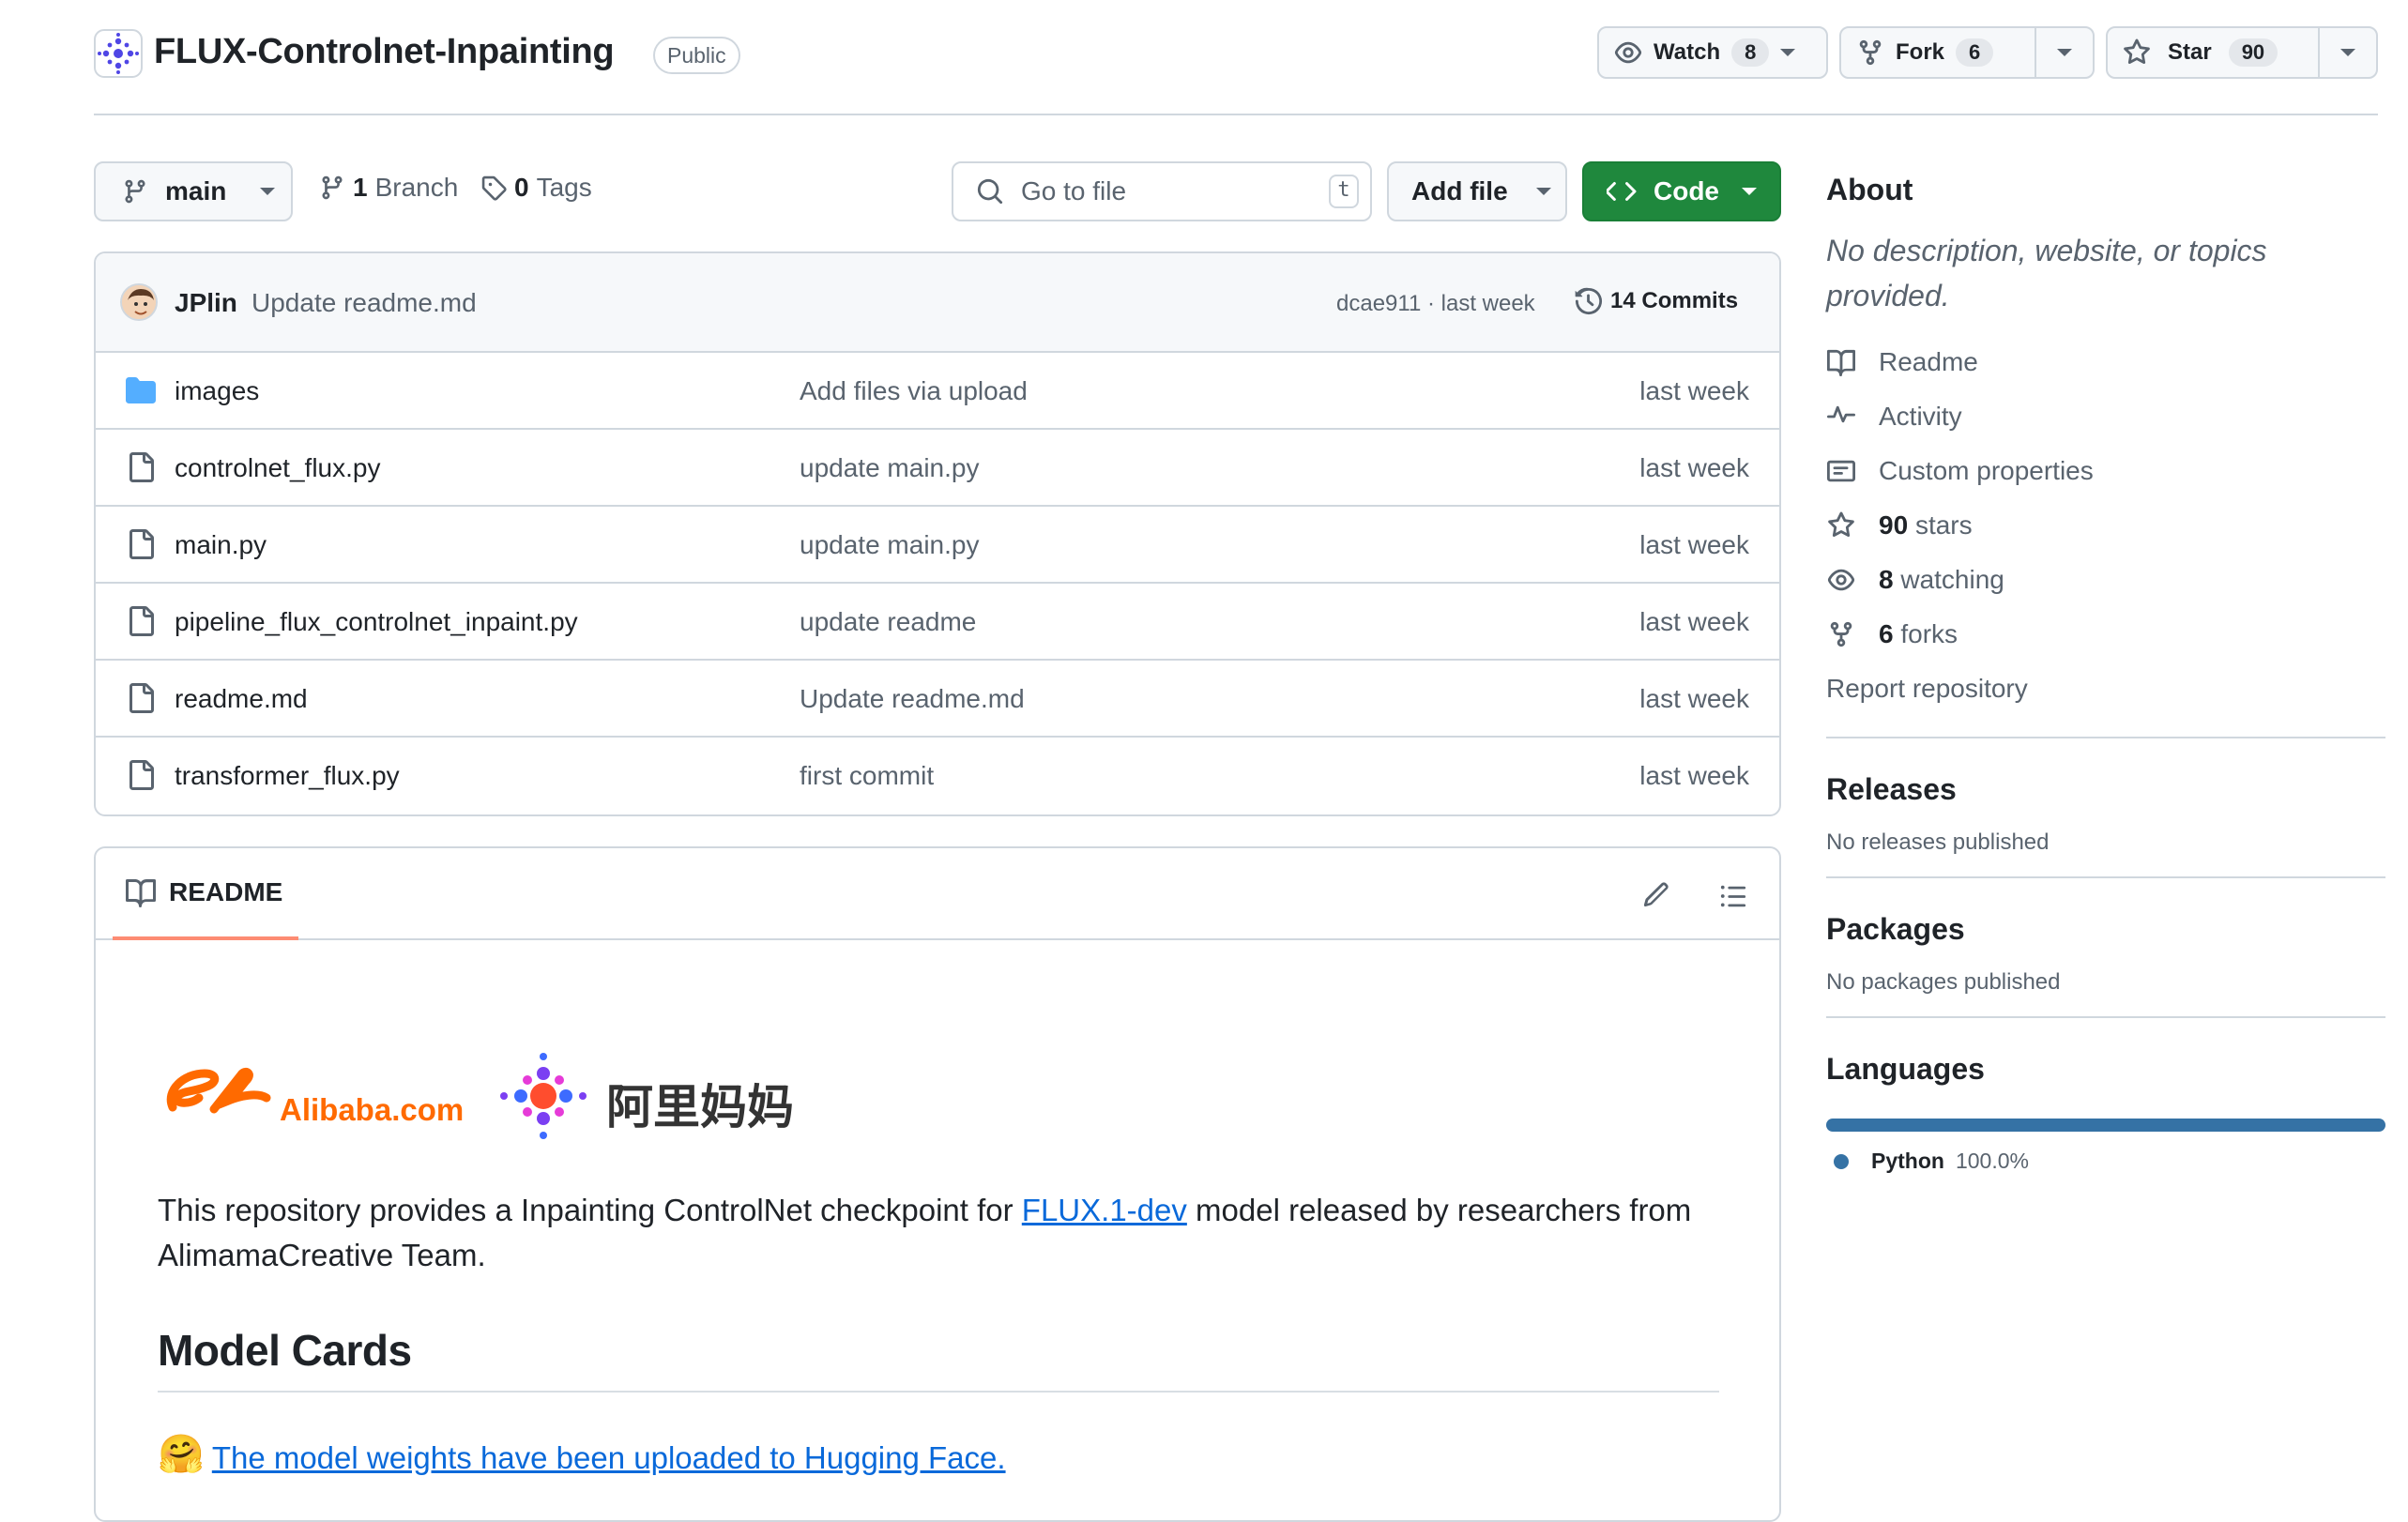 The image size is (2408, 1522). I want to click on language-bar, so click(2105, 1125).